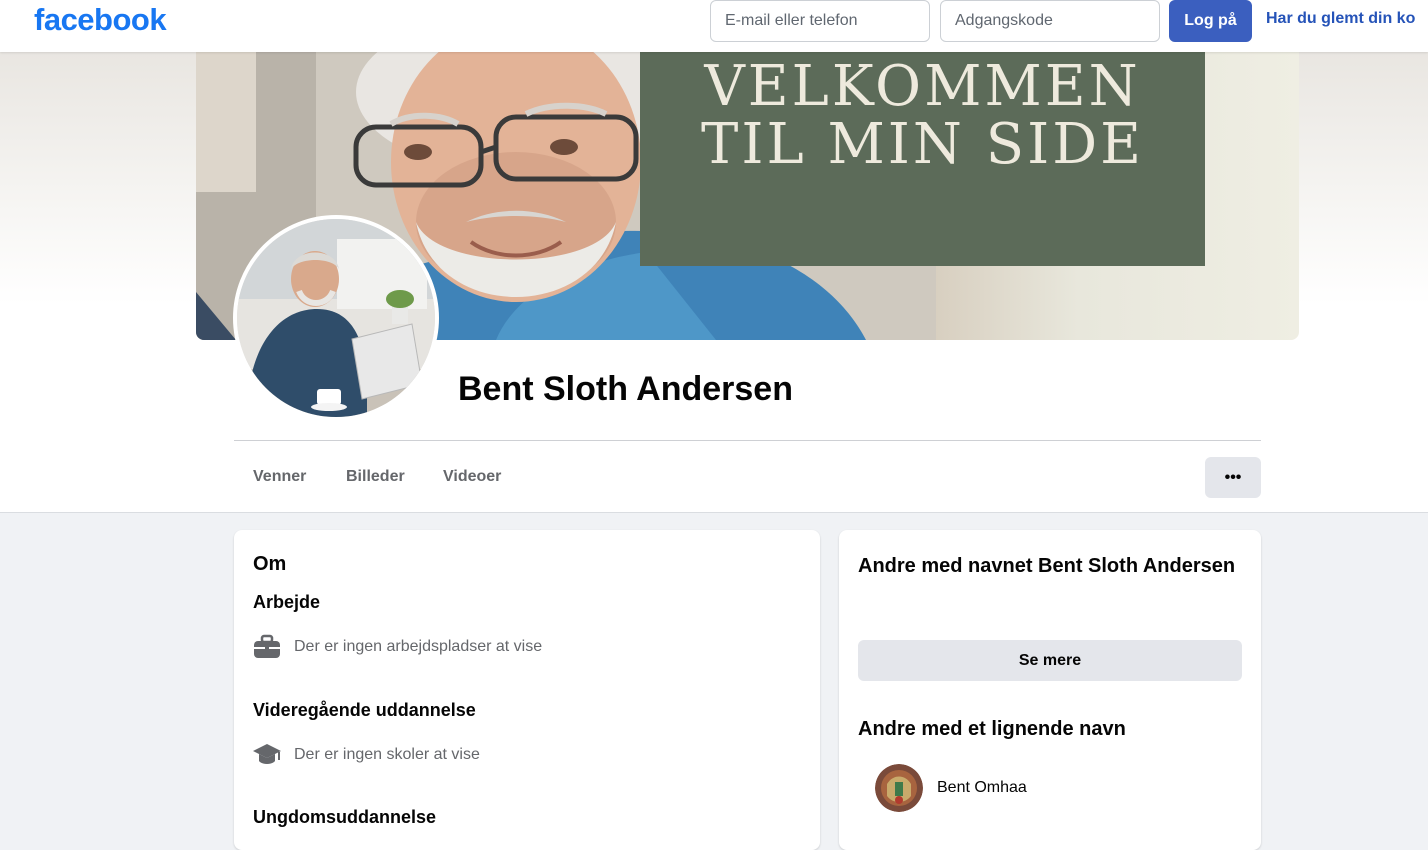  Describe the element at coordinates (1340, 19) in the screenshot. I see `forgot-account-link: Har du glemt din ko` at that location.